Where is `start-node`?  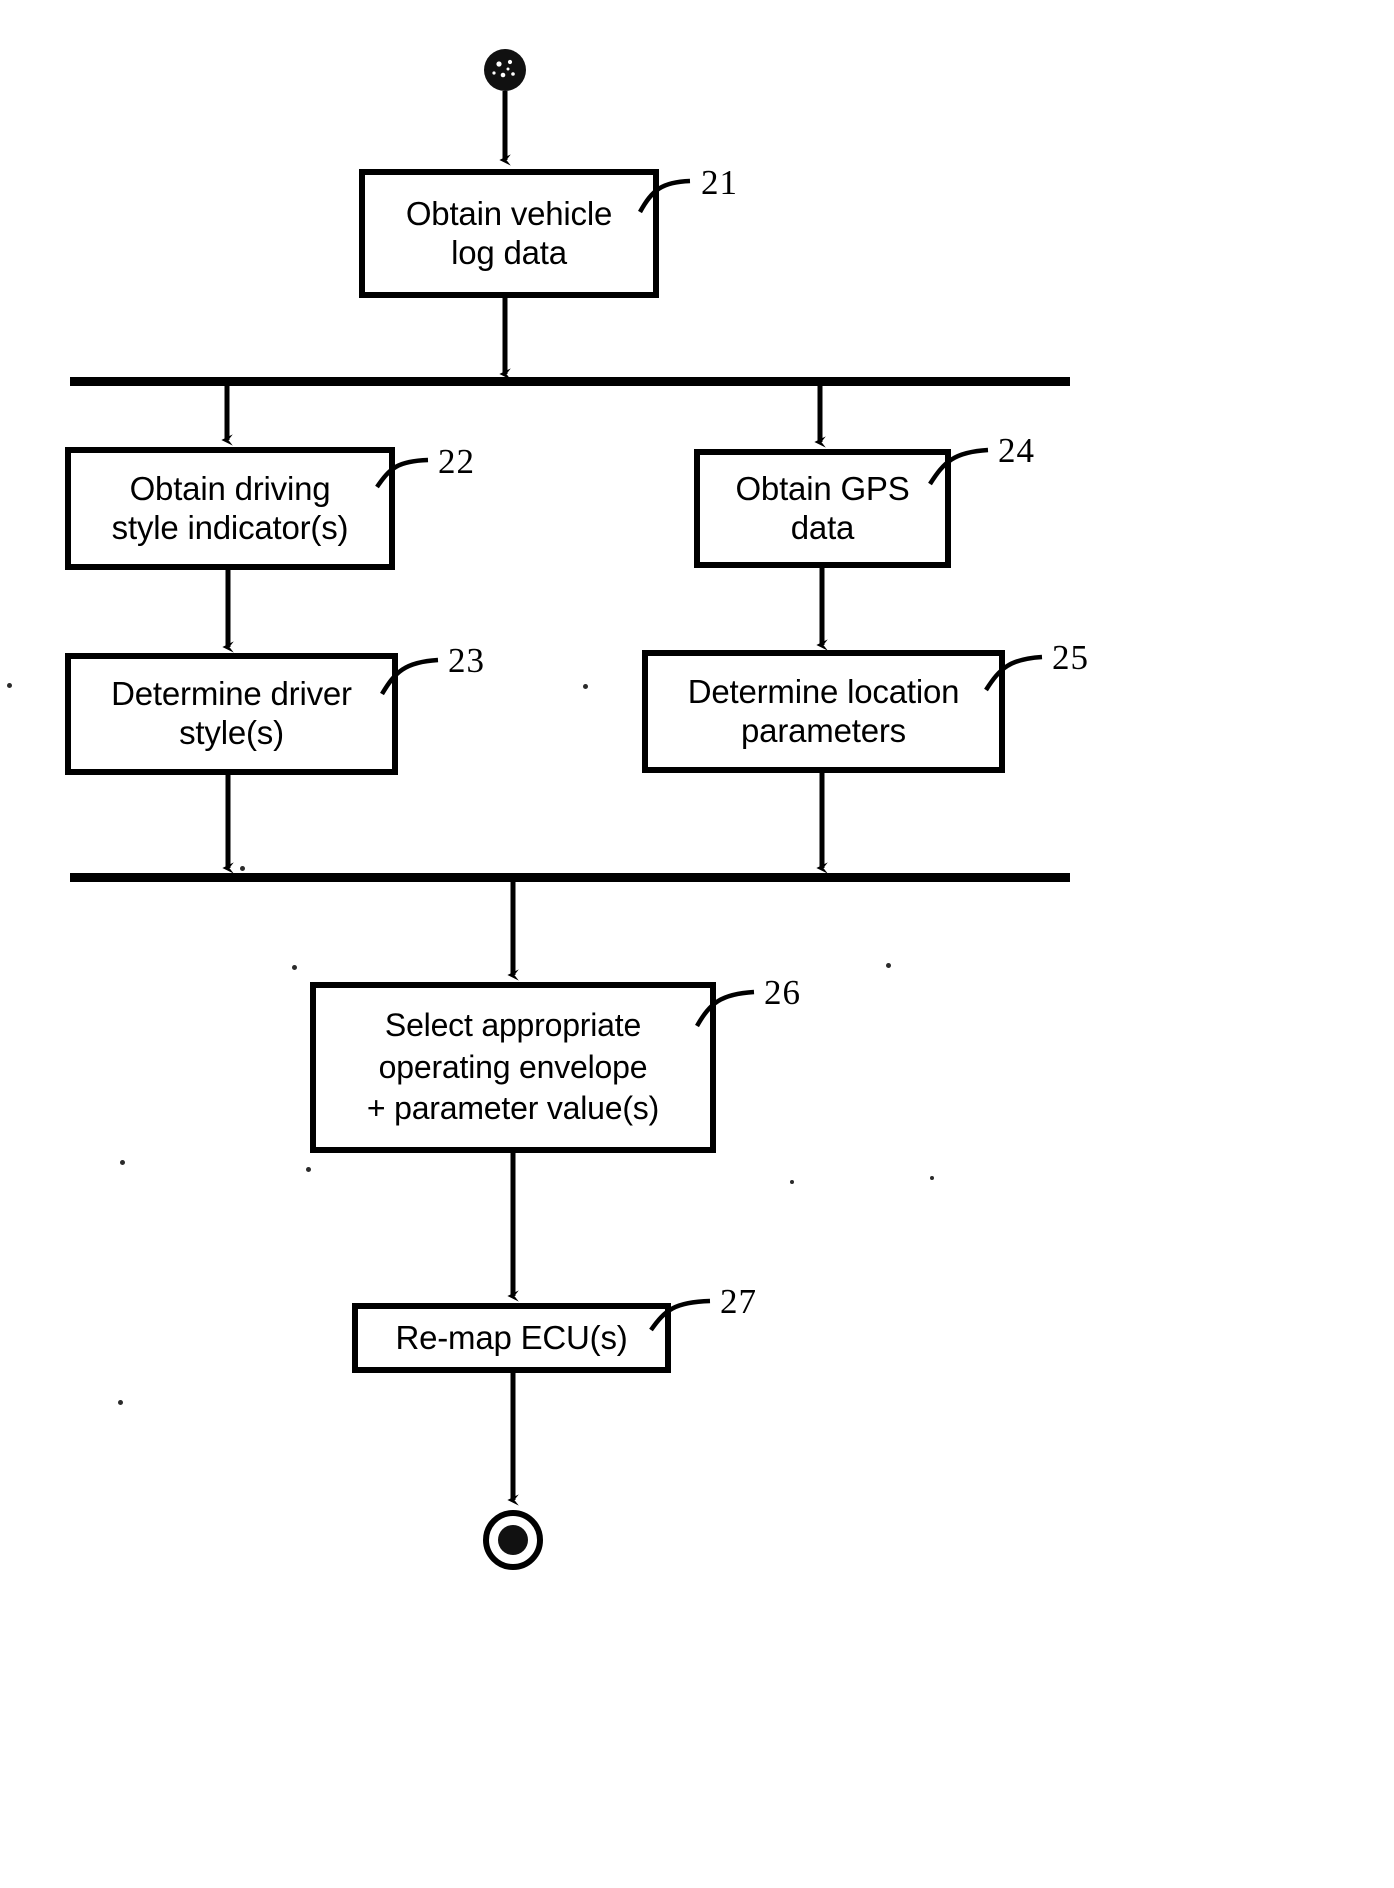 start-node is located at coordinates (505, 70).